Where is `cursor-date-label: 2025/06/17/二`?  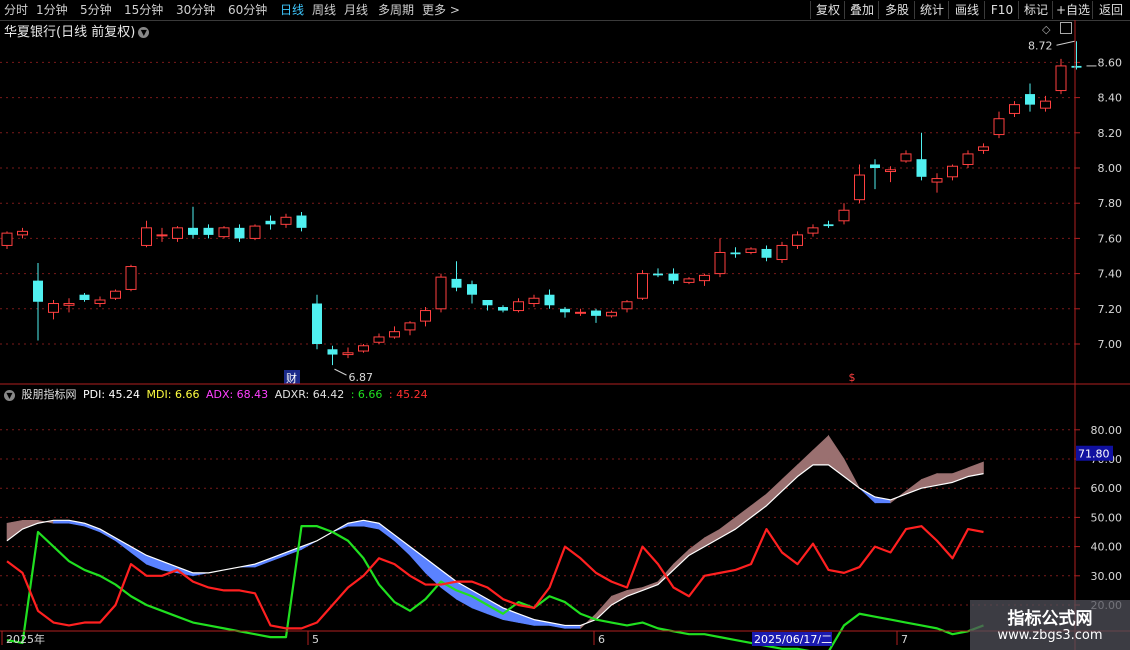
cursor-date-label: 2025/06/17/二 is located at coordinates (793, 639).